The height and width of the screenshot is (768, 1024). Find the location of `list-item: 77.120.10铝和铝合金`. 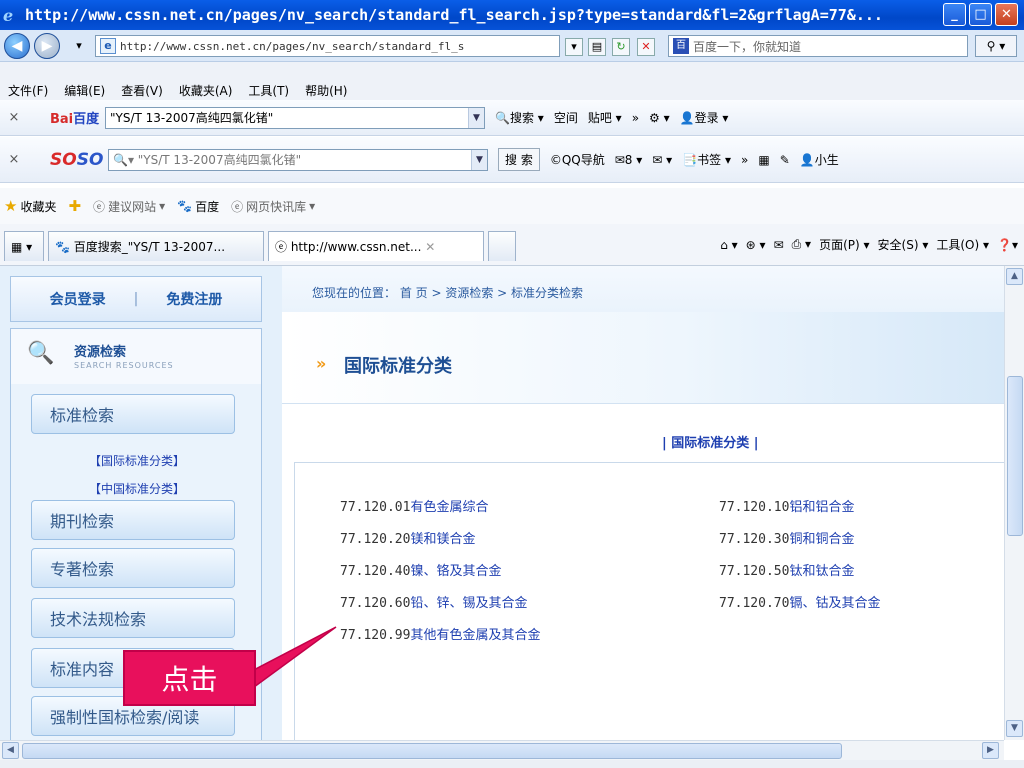

list-item: 77.120.10铝和铝合金 is located at coordinates (786, 505).